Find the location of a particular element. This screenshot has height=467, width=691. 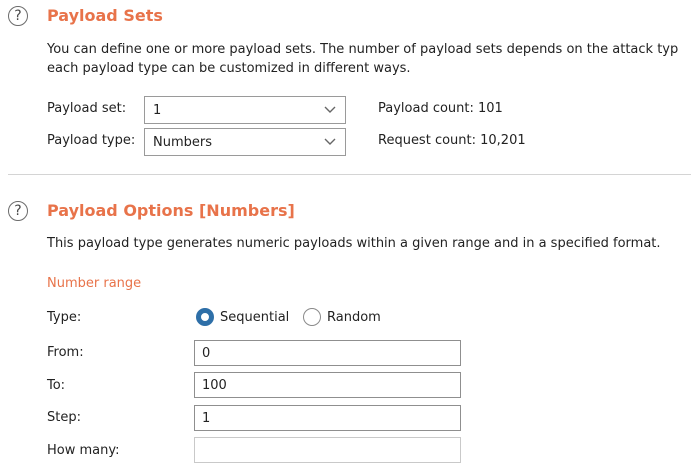

type-label: Type: is located at coordinates (64, 317).